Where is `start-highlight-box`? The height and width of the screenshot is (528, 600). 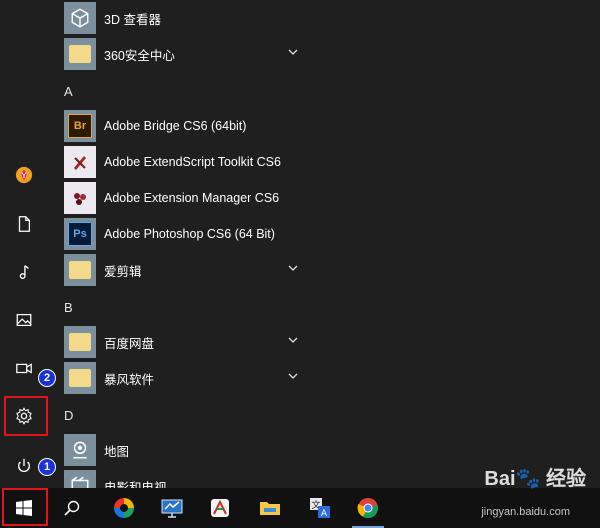
start-highlight-box is located at coordinates (25, 507).